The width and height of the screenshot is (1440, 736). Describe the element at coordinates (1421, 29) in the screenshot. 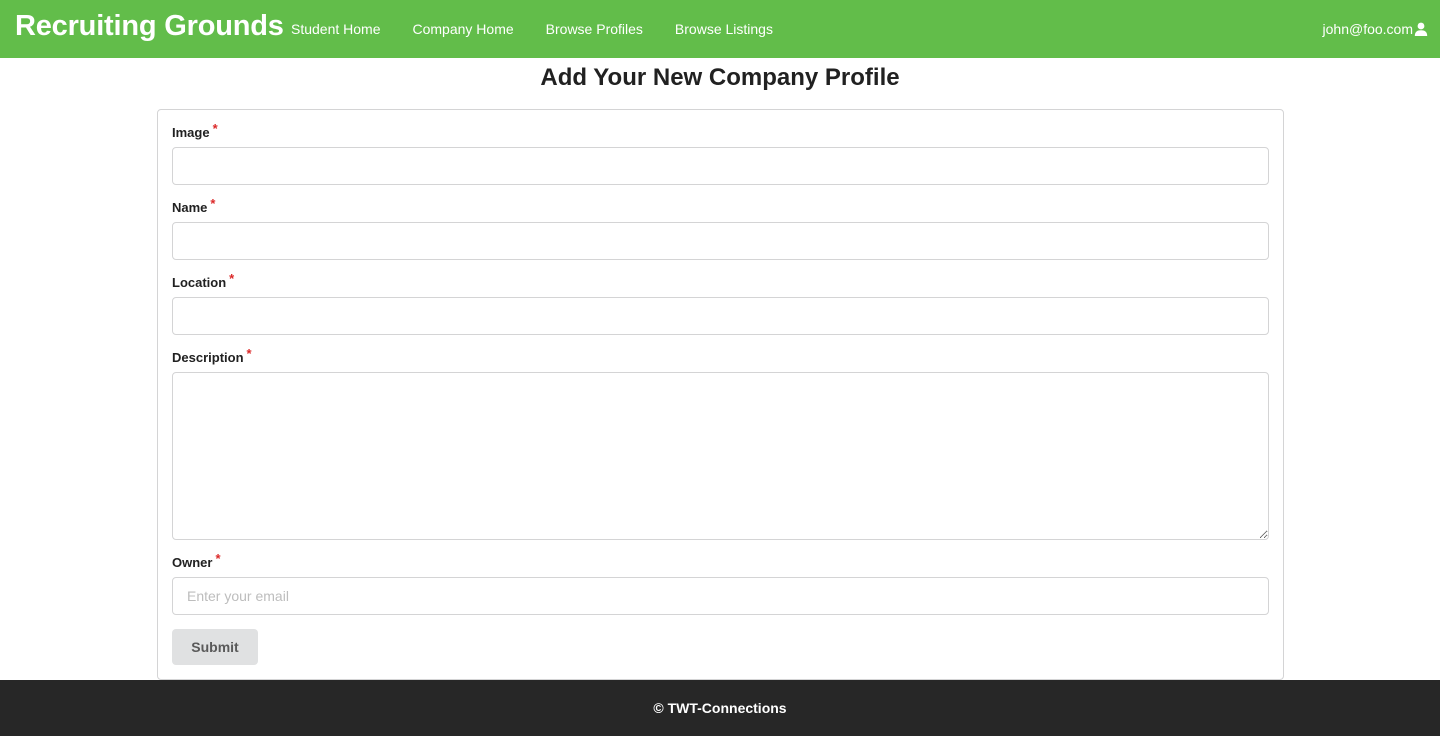

I see `user-icon` at that location.